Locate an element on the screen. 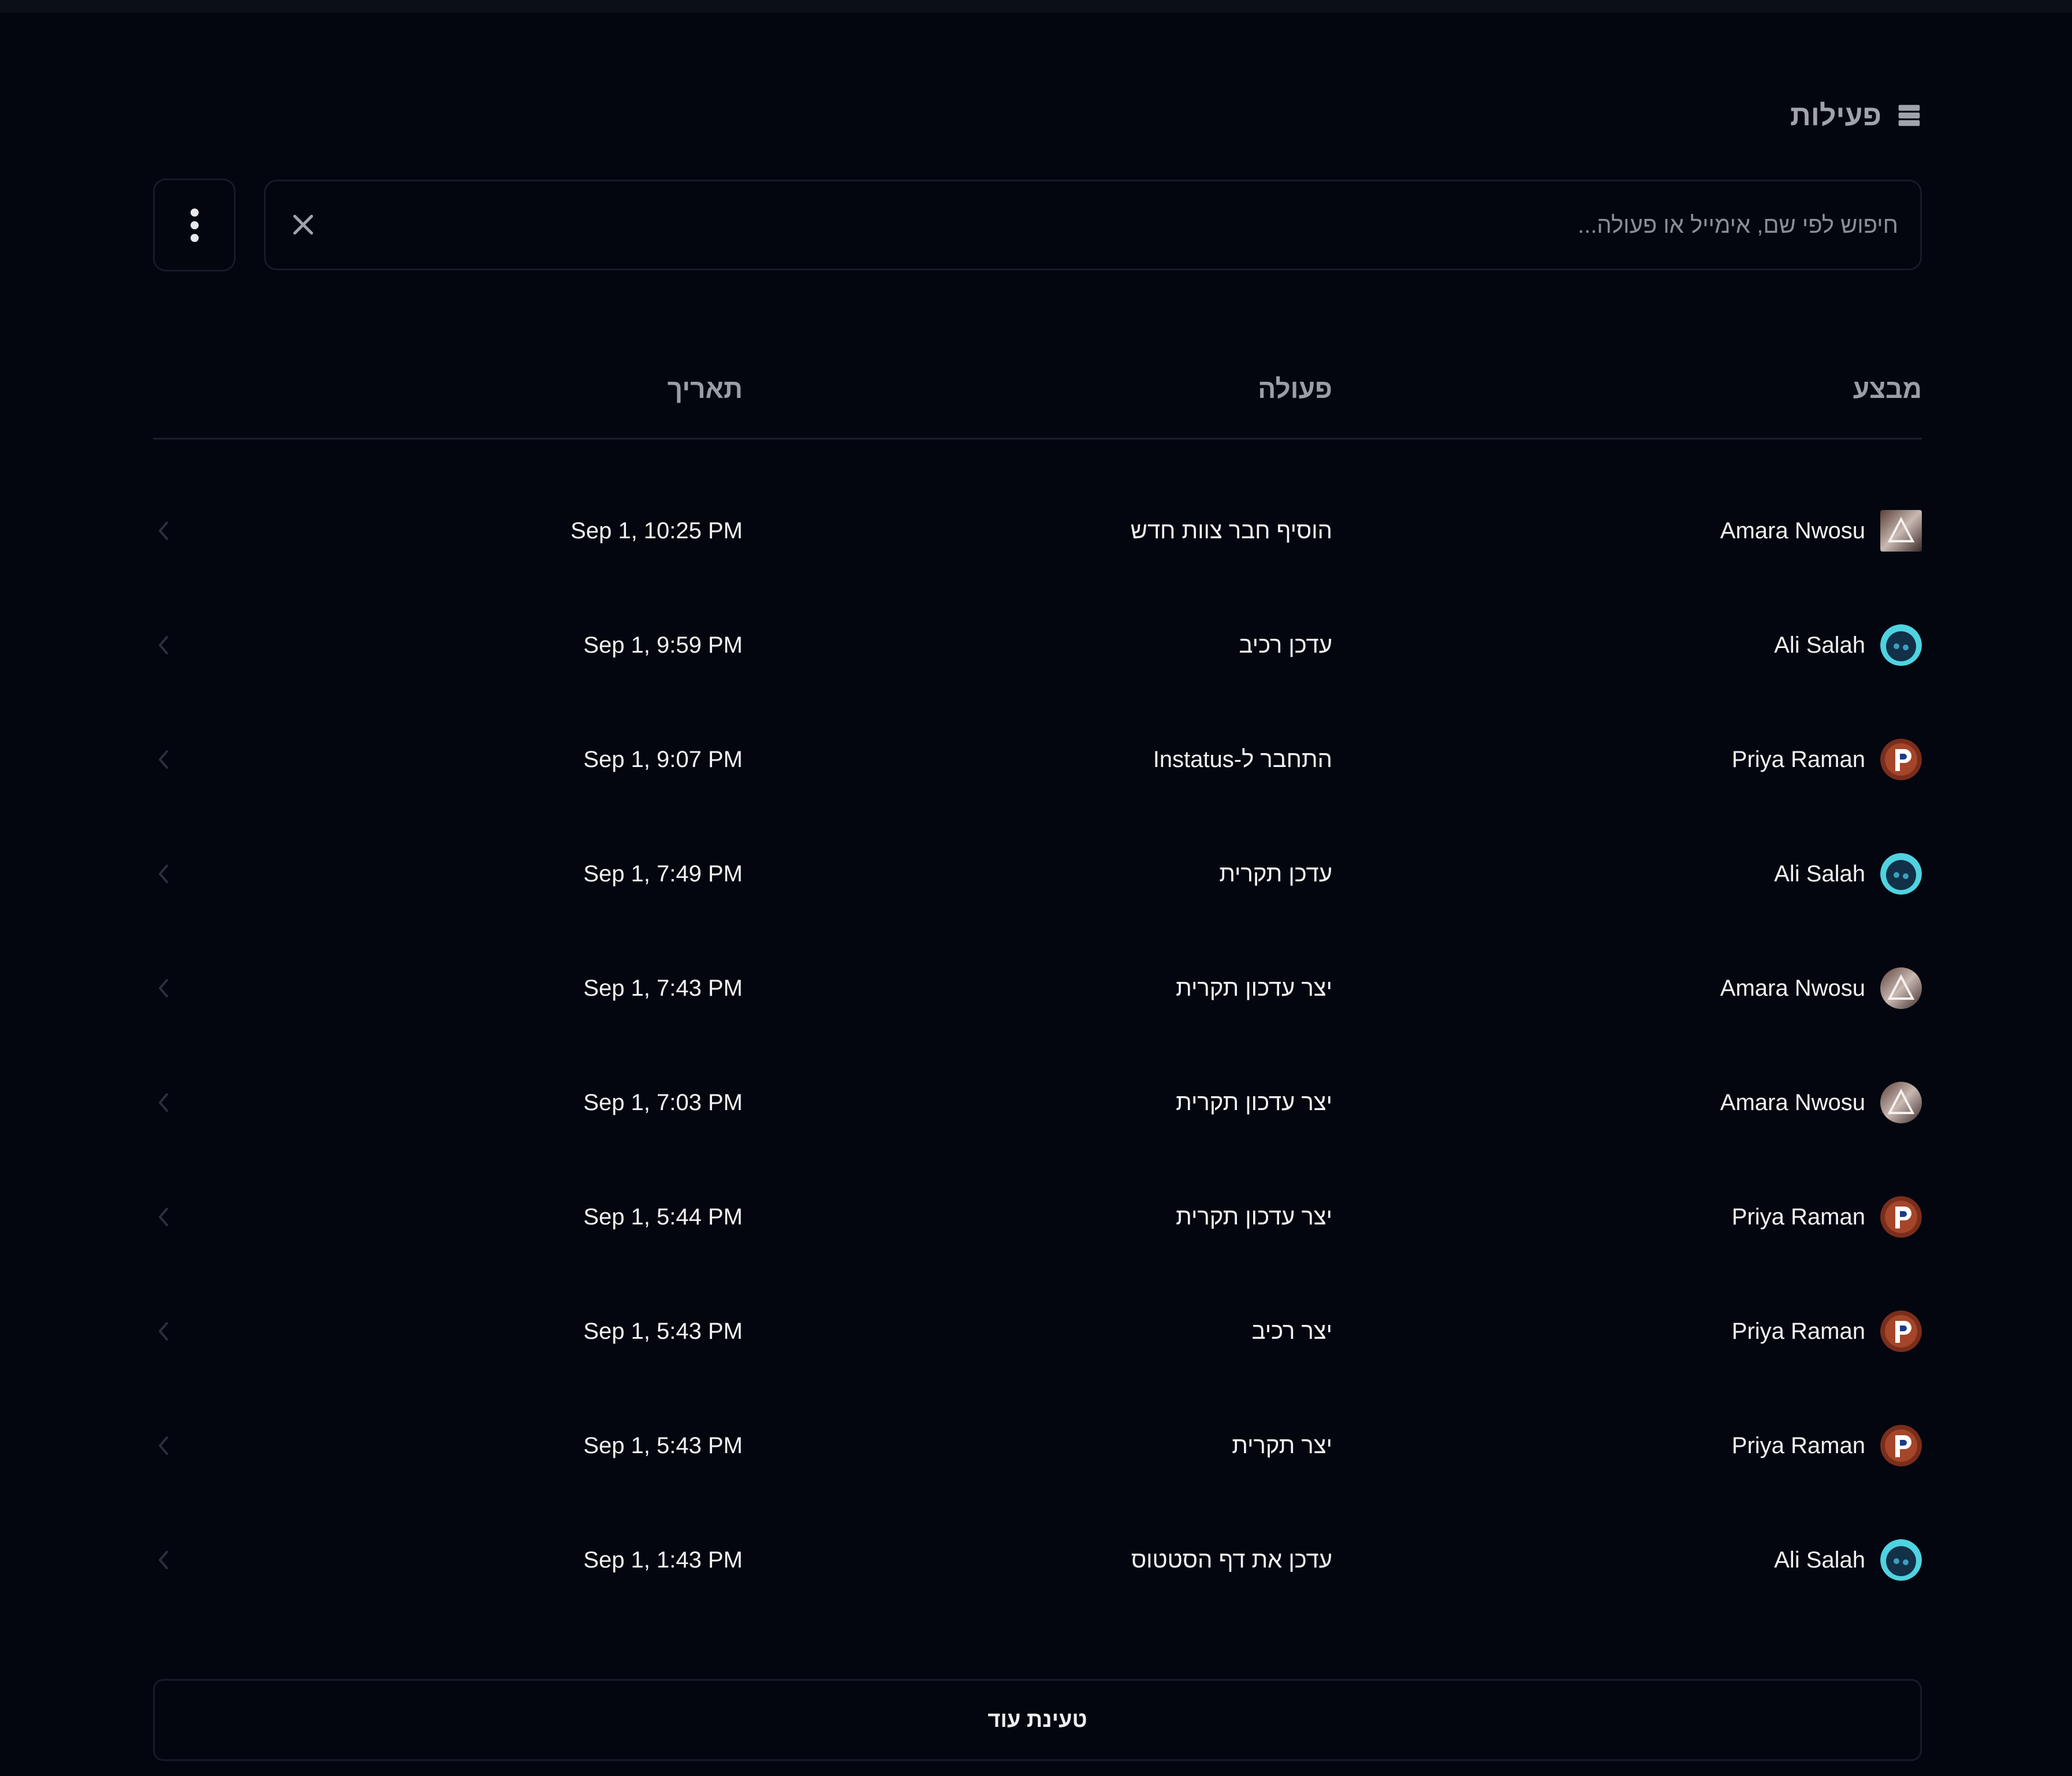 The image size is (2072, 1776). action-text: יצר תקרית is located at coordinates (1282, 1445).